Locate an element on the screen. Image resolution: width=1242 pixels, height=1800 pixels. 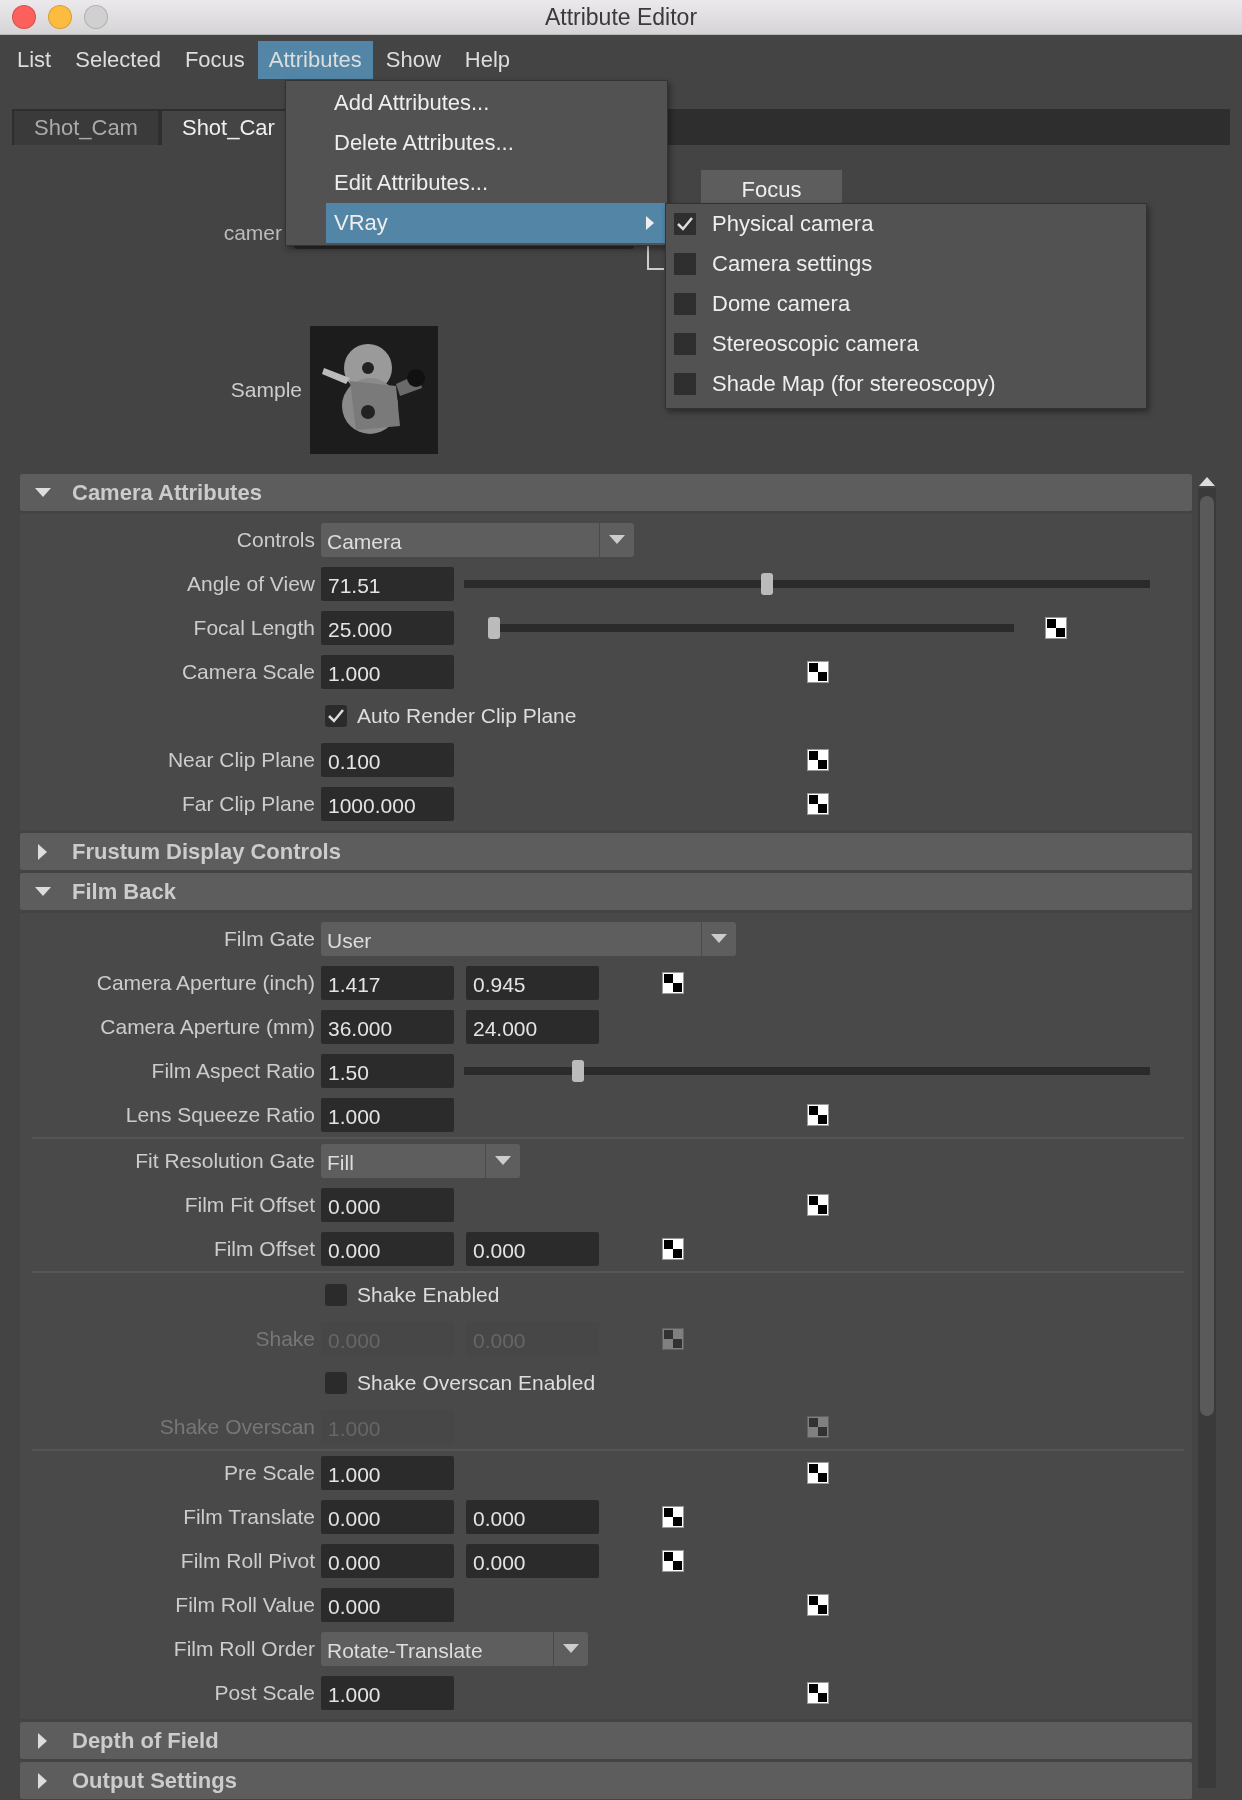
attribute-label: Film Offset is located at coordinates (264, 1249).